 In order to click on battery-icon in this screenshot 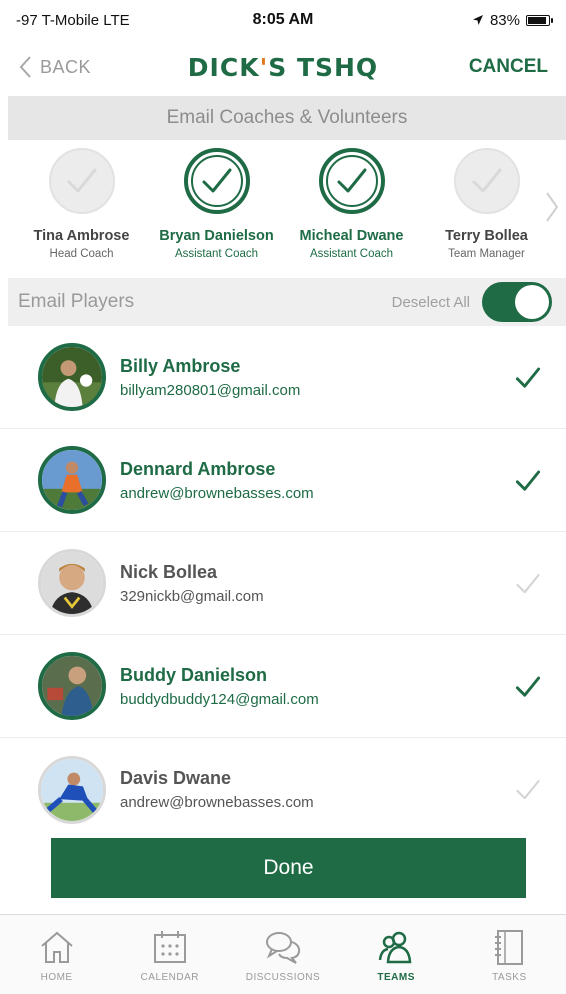, I will do `click(539, 20)`.